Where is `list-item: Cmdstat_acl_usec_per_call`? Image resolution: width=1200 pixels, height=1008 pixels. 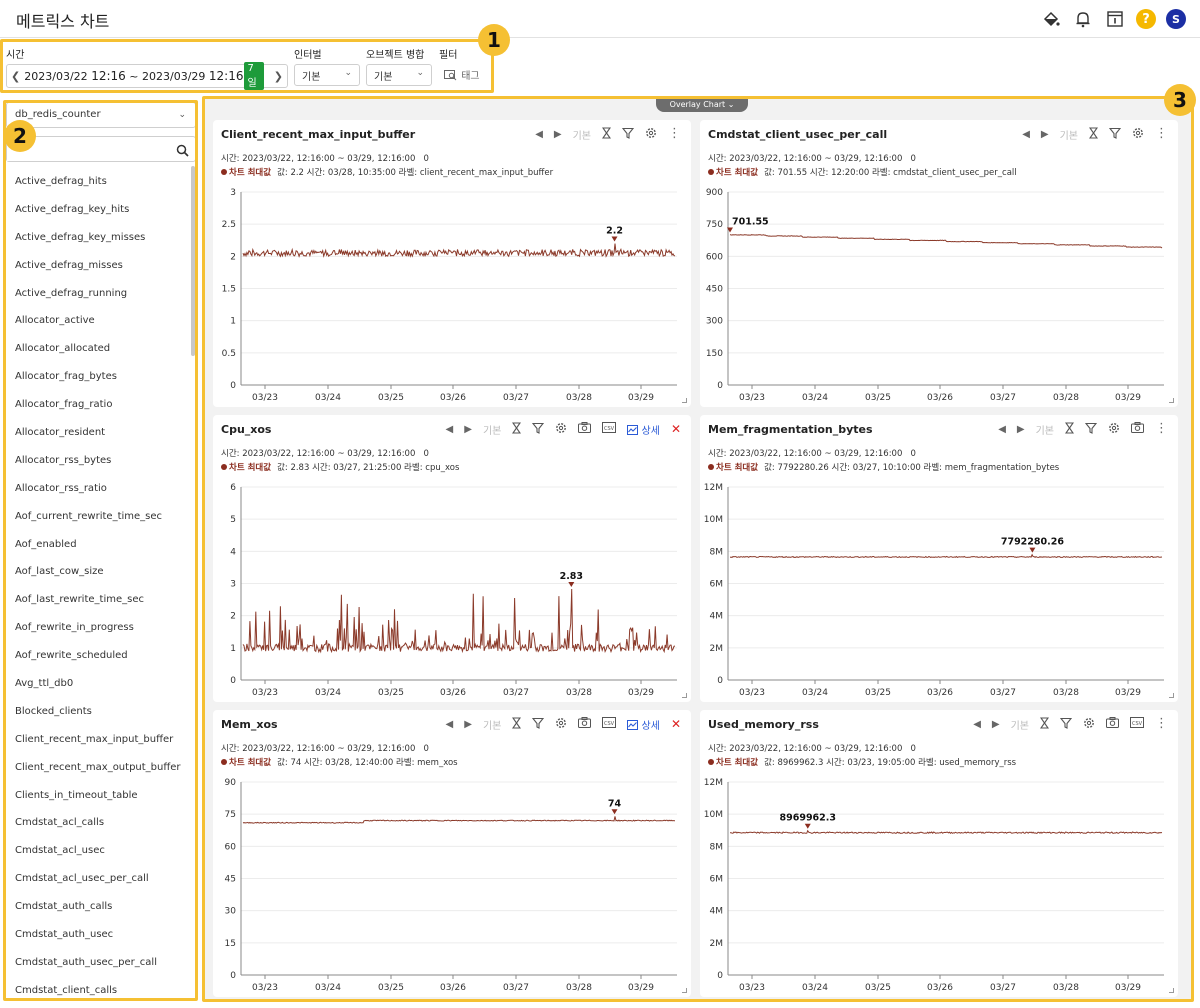 list-item: Cmdstat_acl_usec_per_call is located at coordinates (99, 879).